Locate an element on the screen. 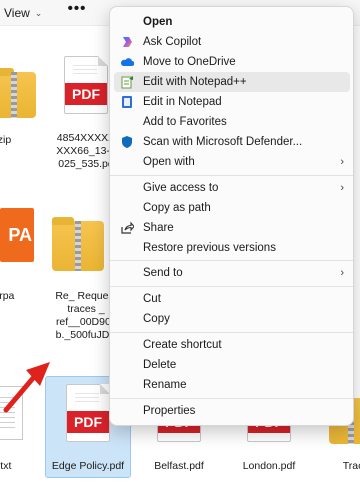  menu-item-open: Open is located at coordinates (232, 22).